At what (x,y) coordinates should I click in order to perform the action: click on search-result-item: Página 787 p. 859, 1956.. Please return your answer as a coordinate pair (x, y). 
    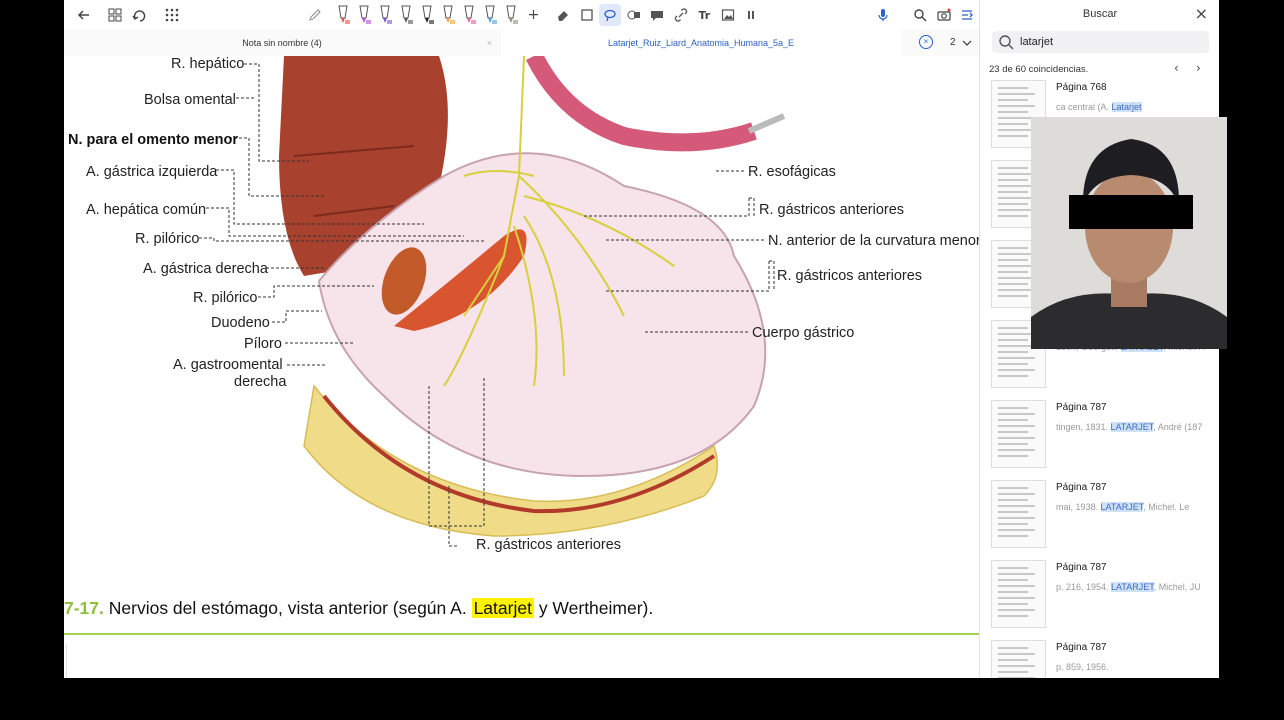
    Looking at the image, I should click on (1099, 659).